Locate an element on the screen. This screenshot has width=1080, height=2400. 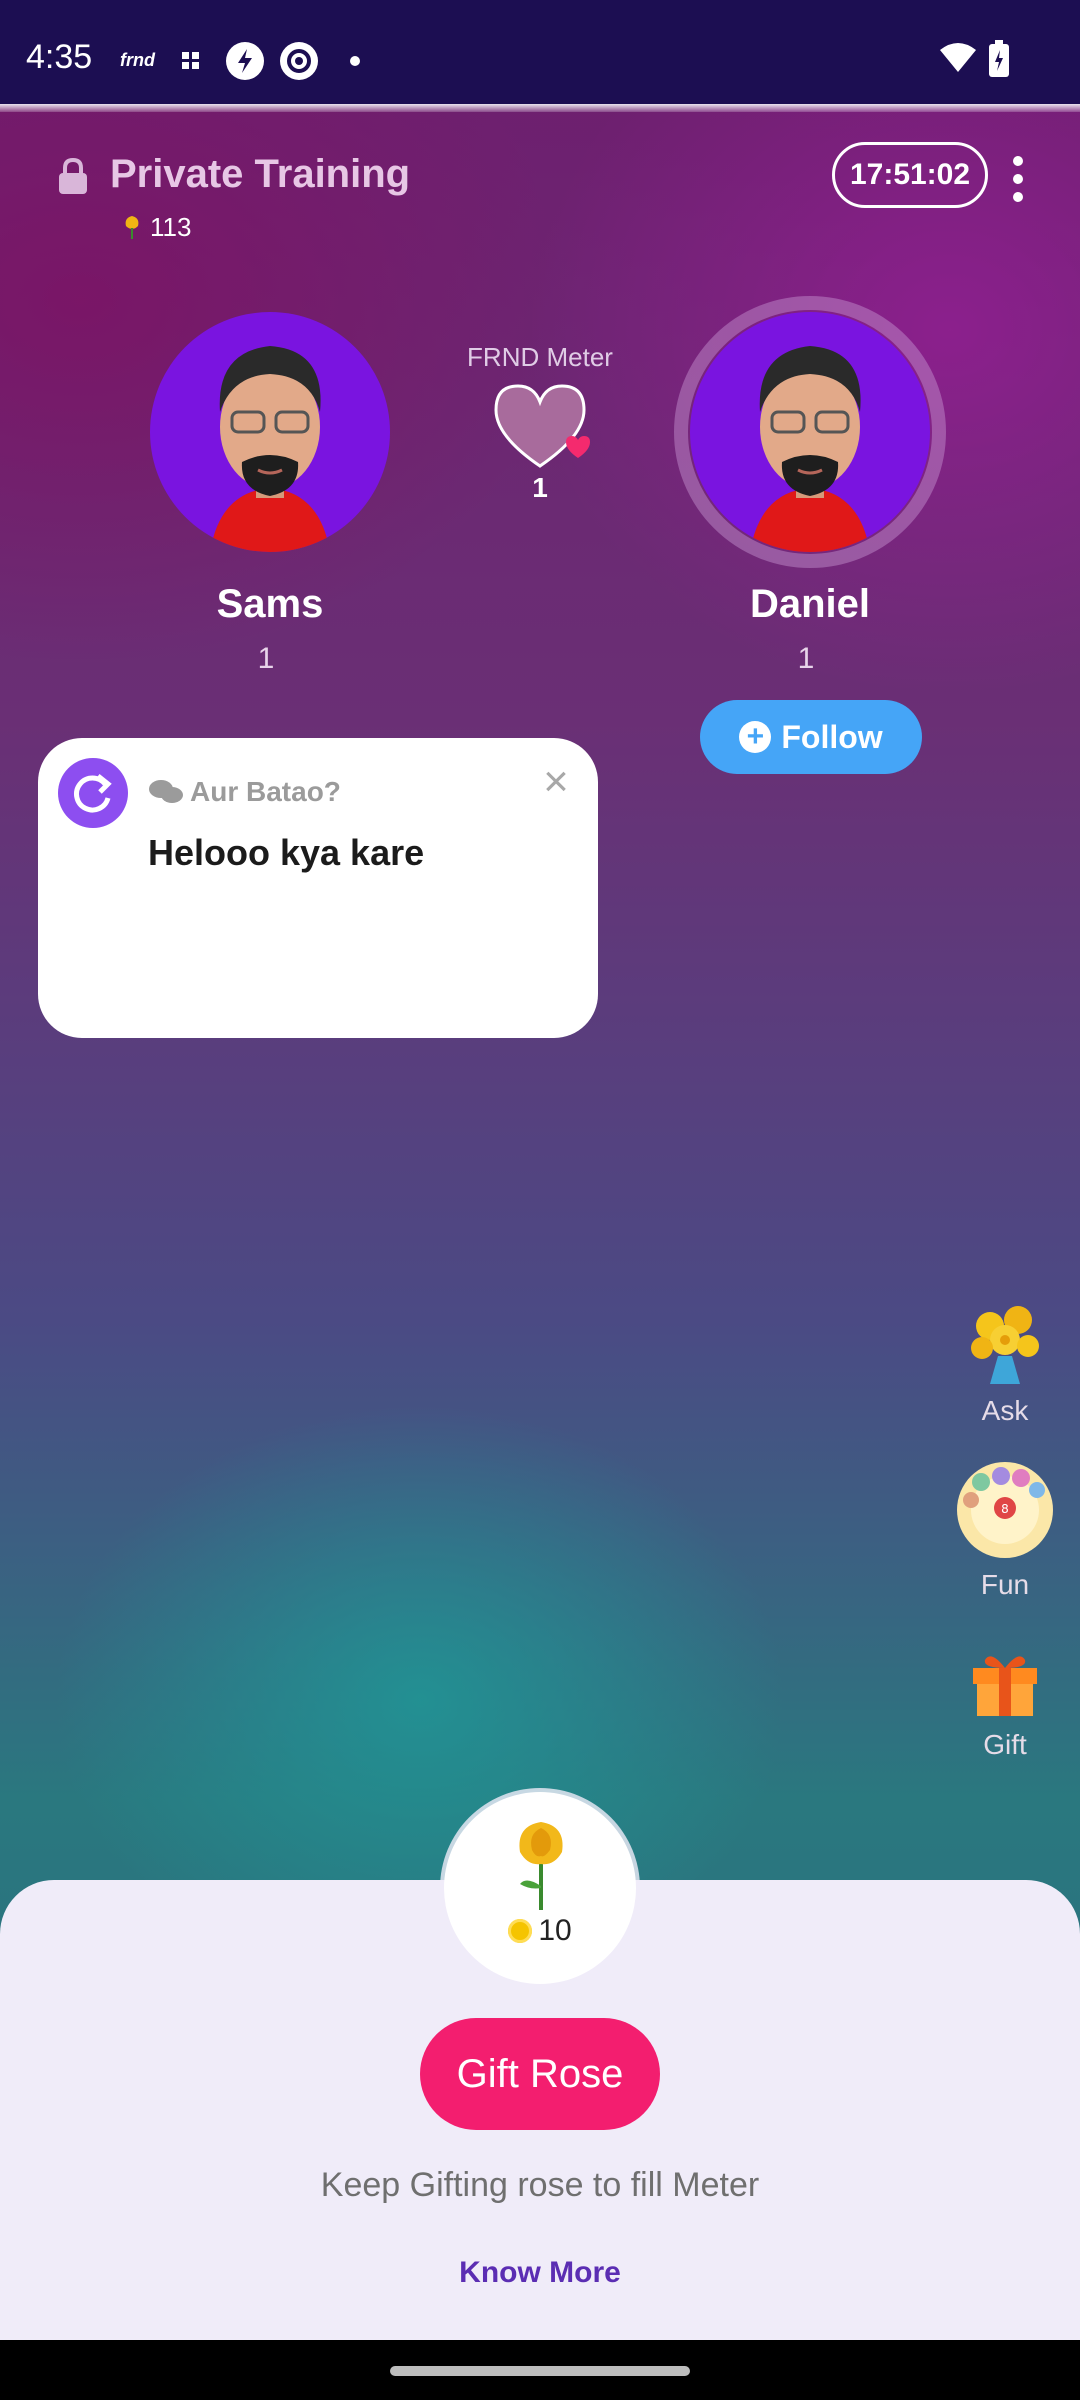
side-action-ask-label: Ask is located at coordinates (1005, 1410).